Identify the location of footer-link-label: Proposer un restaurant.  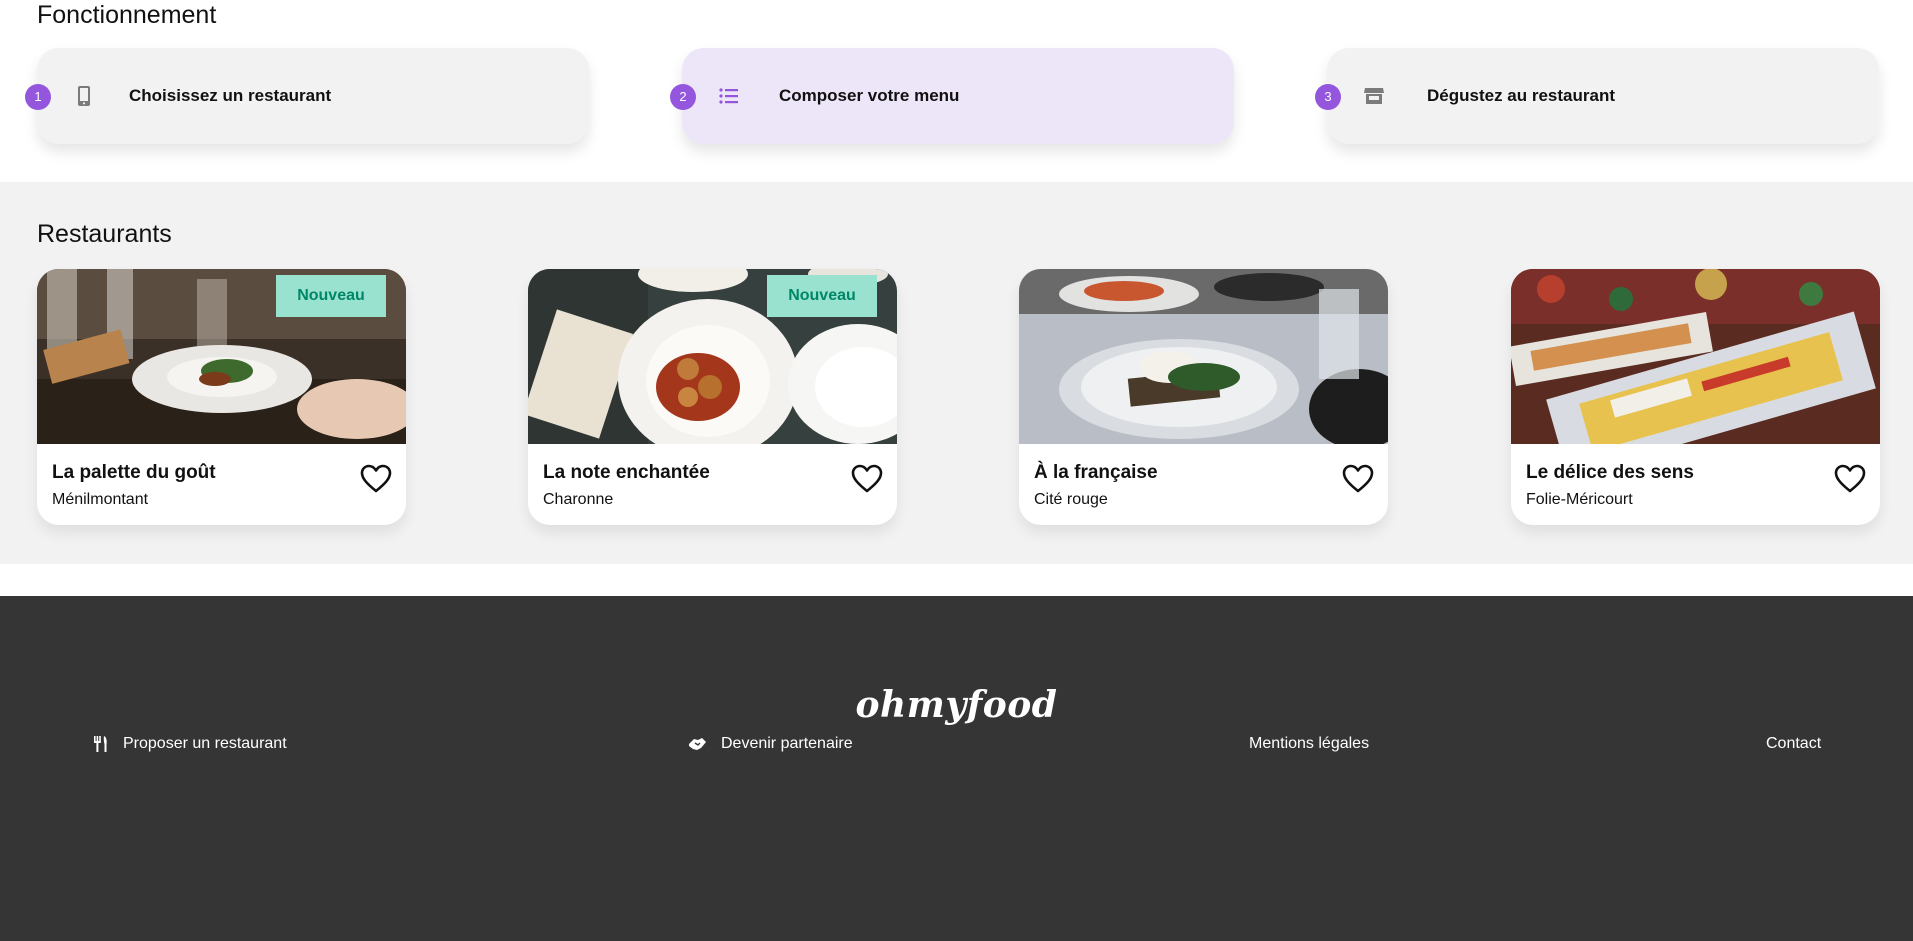
(205, 743).